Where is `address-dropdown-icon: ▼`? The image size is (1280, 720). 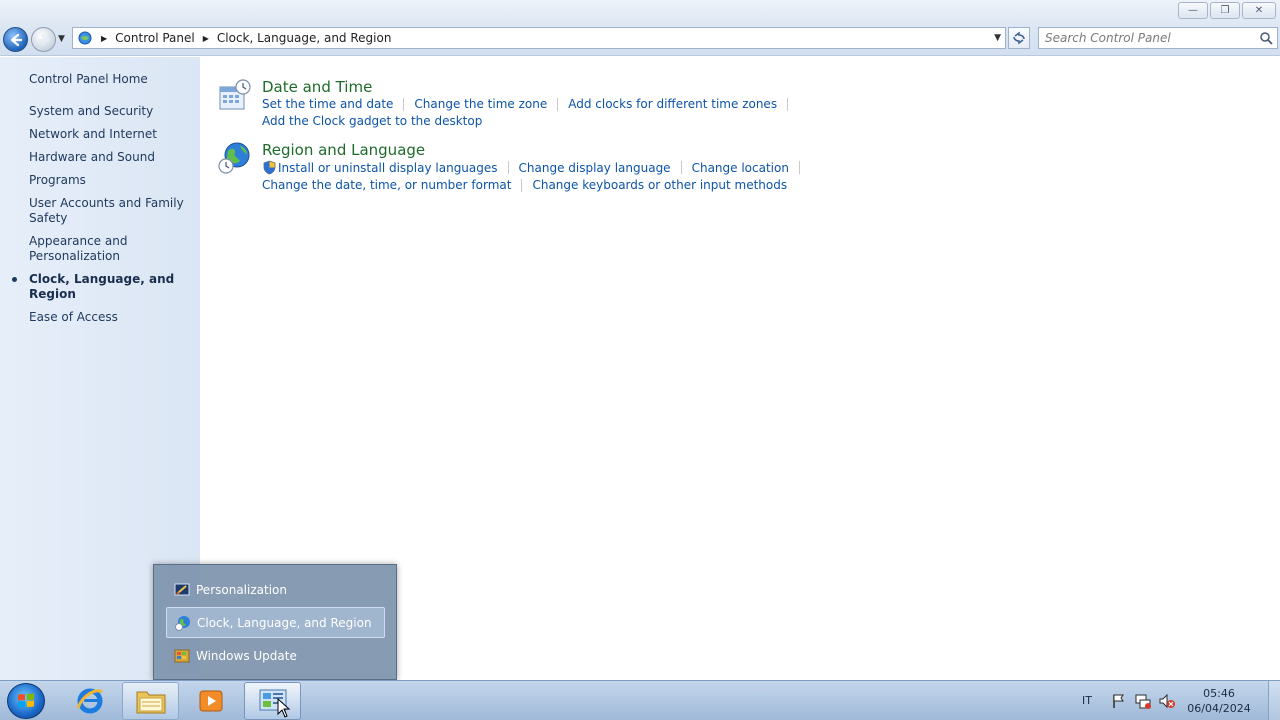 address-dropdown-icon: ▼ is located at coordinates (997, 38).